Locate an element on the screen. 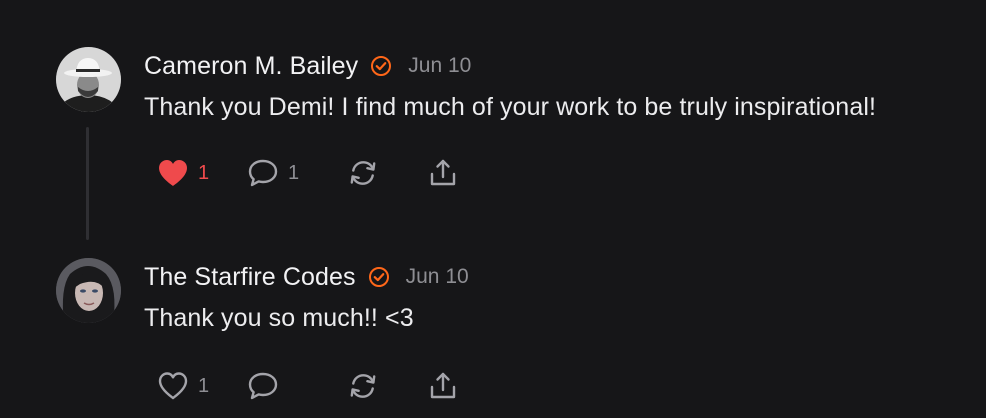 The image size is (986, 418). comment-actions: 1 1 is located at coordinates (308, 173).